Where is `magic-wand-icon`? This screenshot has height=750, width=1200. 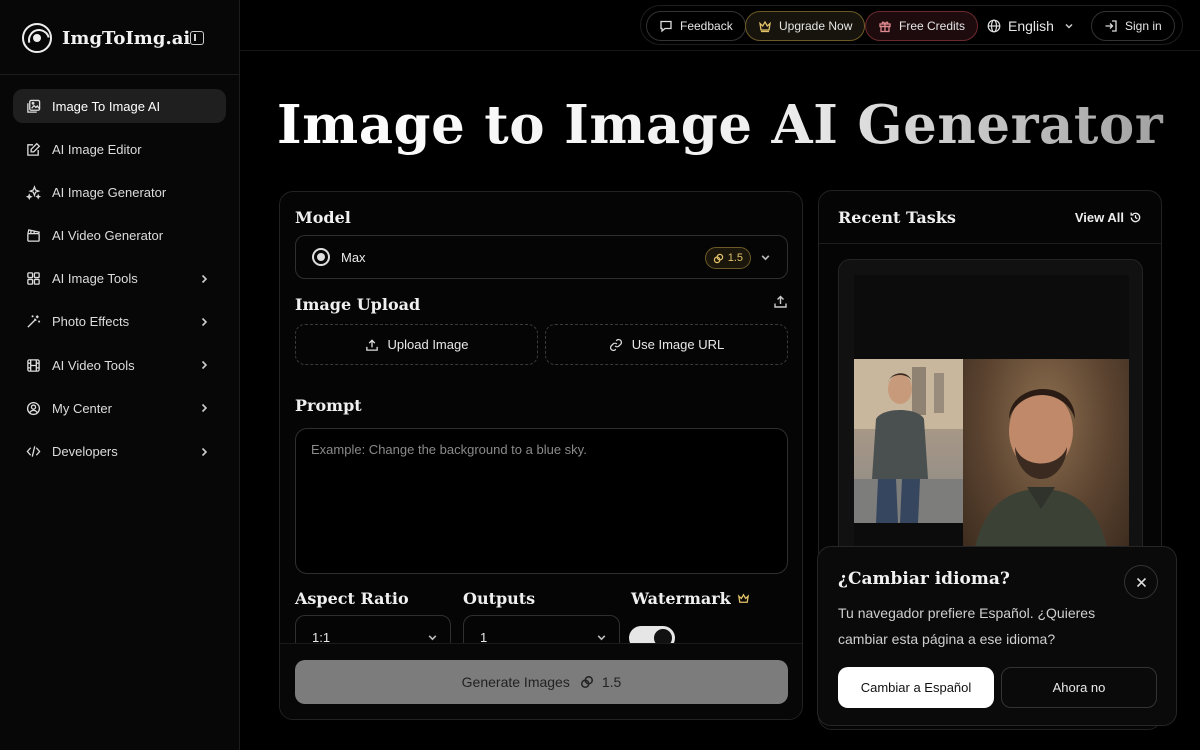
magic-wand-icon is located at coordinates (33, 322).